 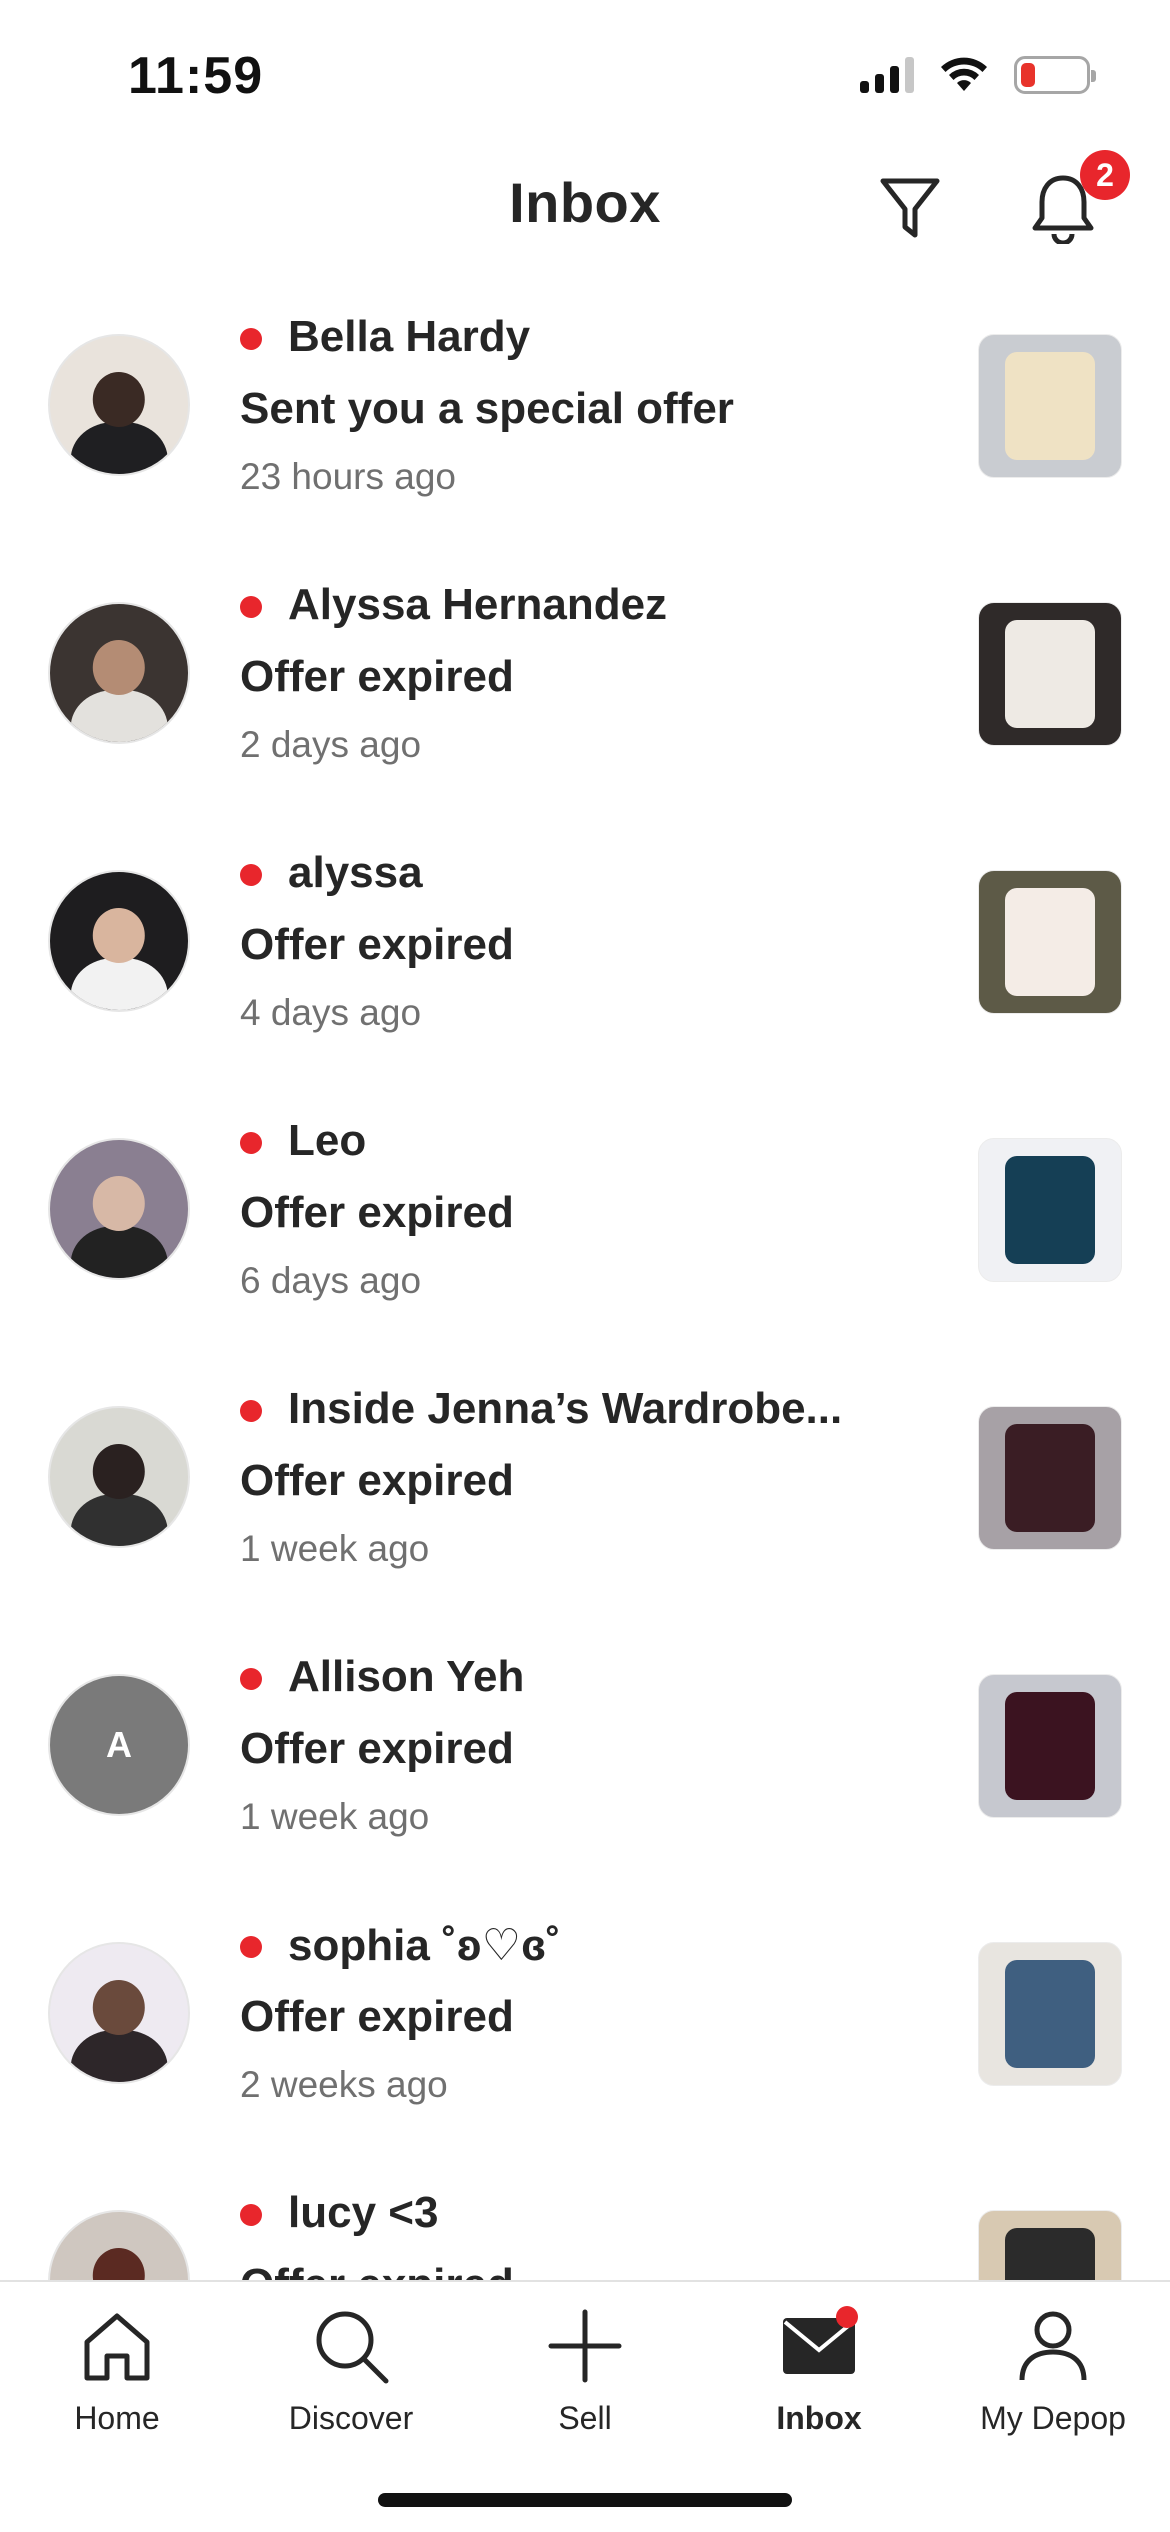 I want to click on cellular-signal-icon, so click(x=887, y=75).